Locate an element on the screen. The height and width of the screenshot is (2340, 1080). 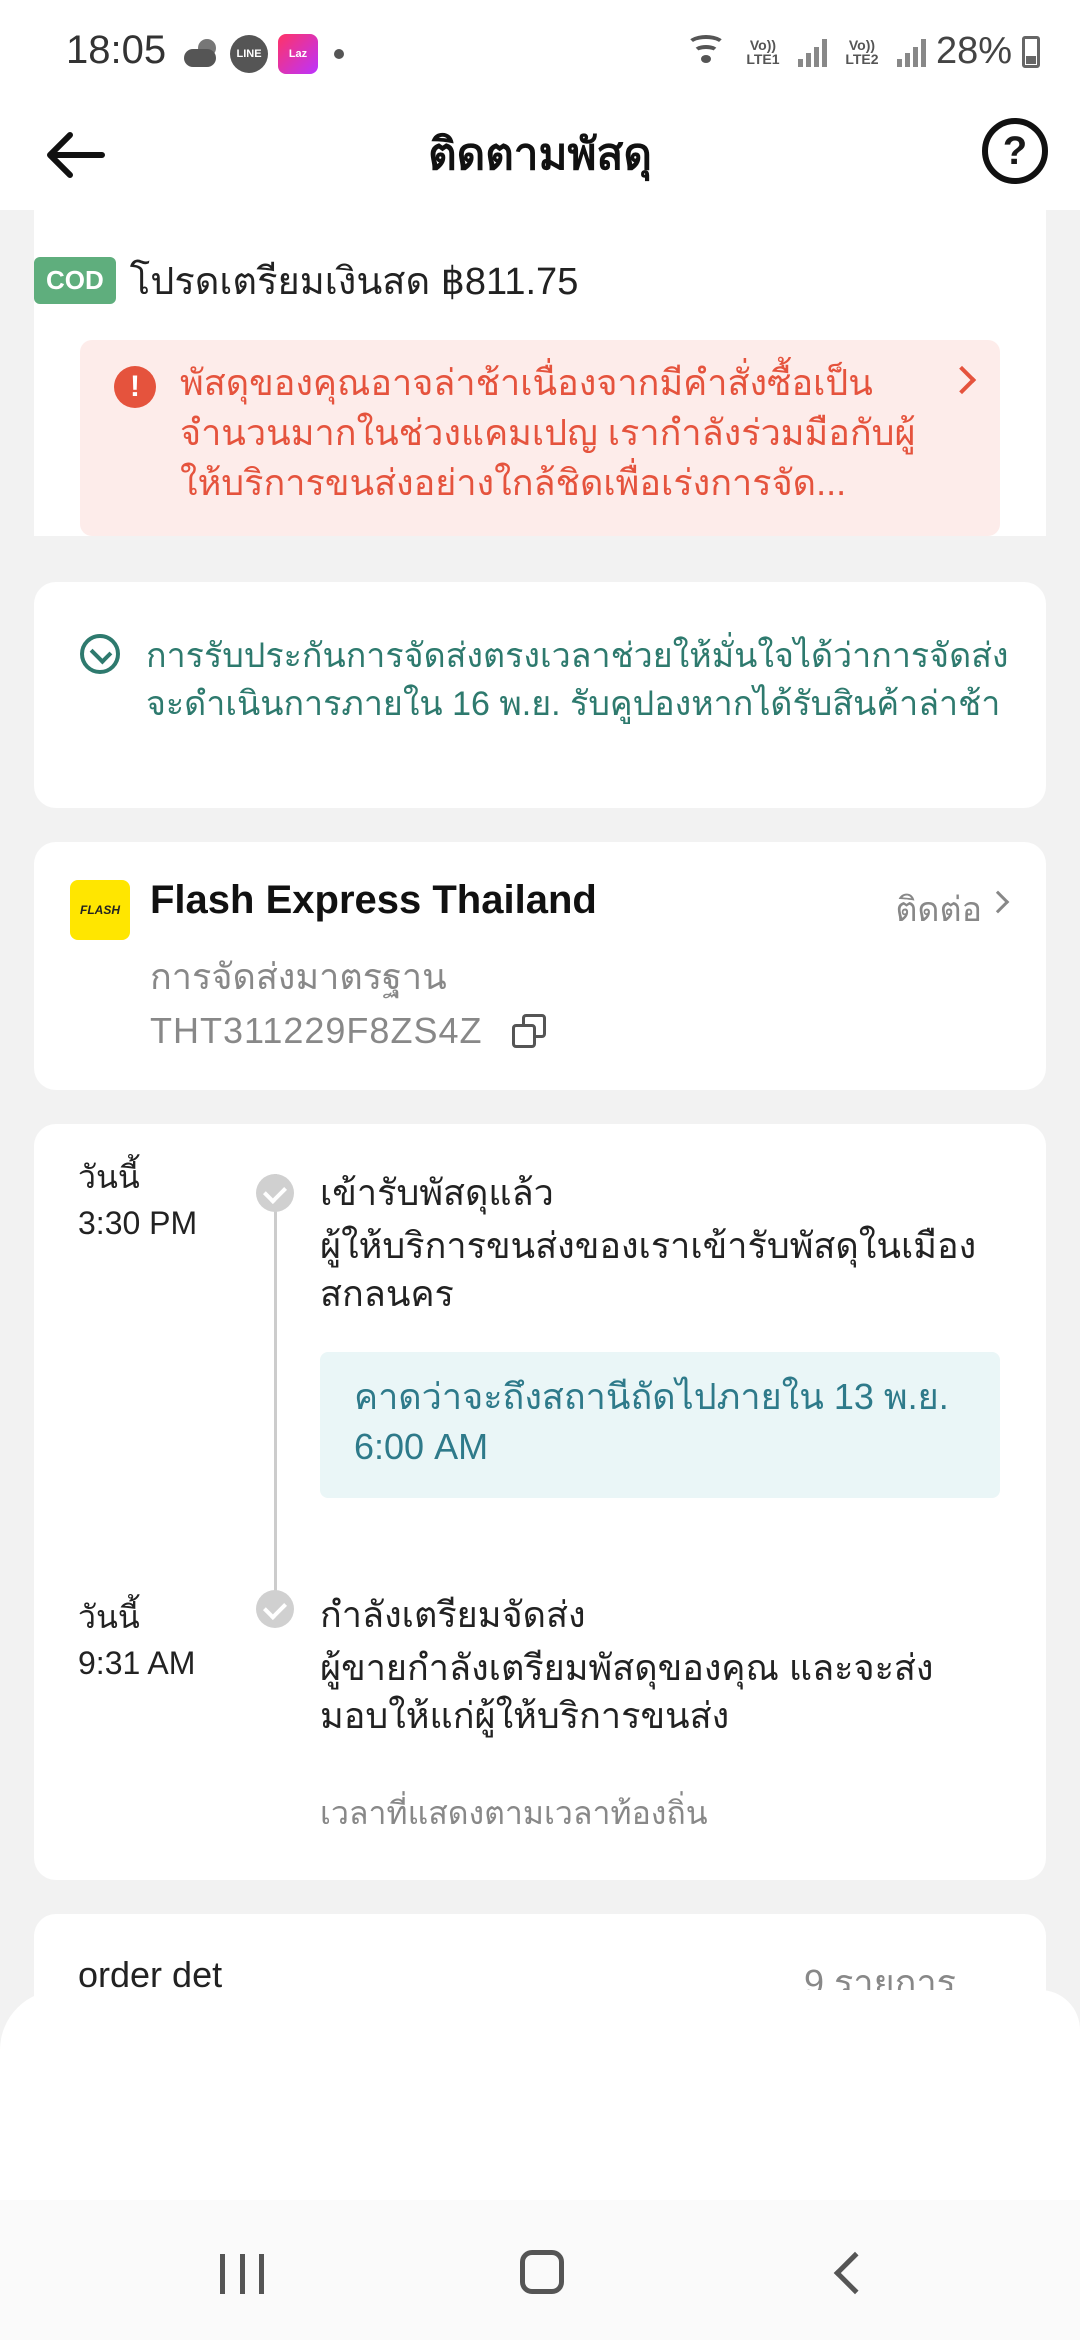
event-1-title: เข้ารับพัสดุแล้ว is located at coordinates (437, 1192).